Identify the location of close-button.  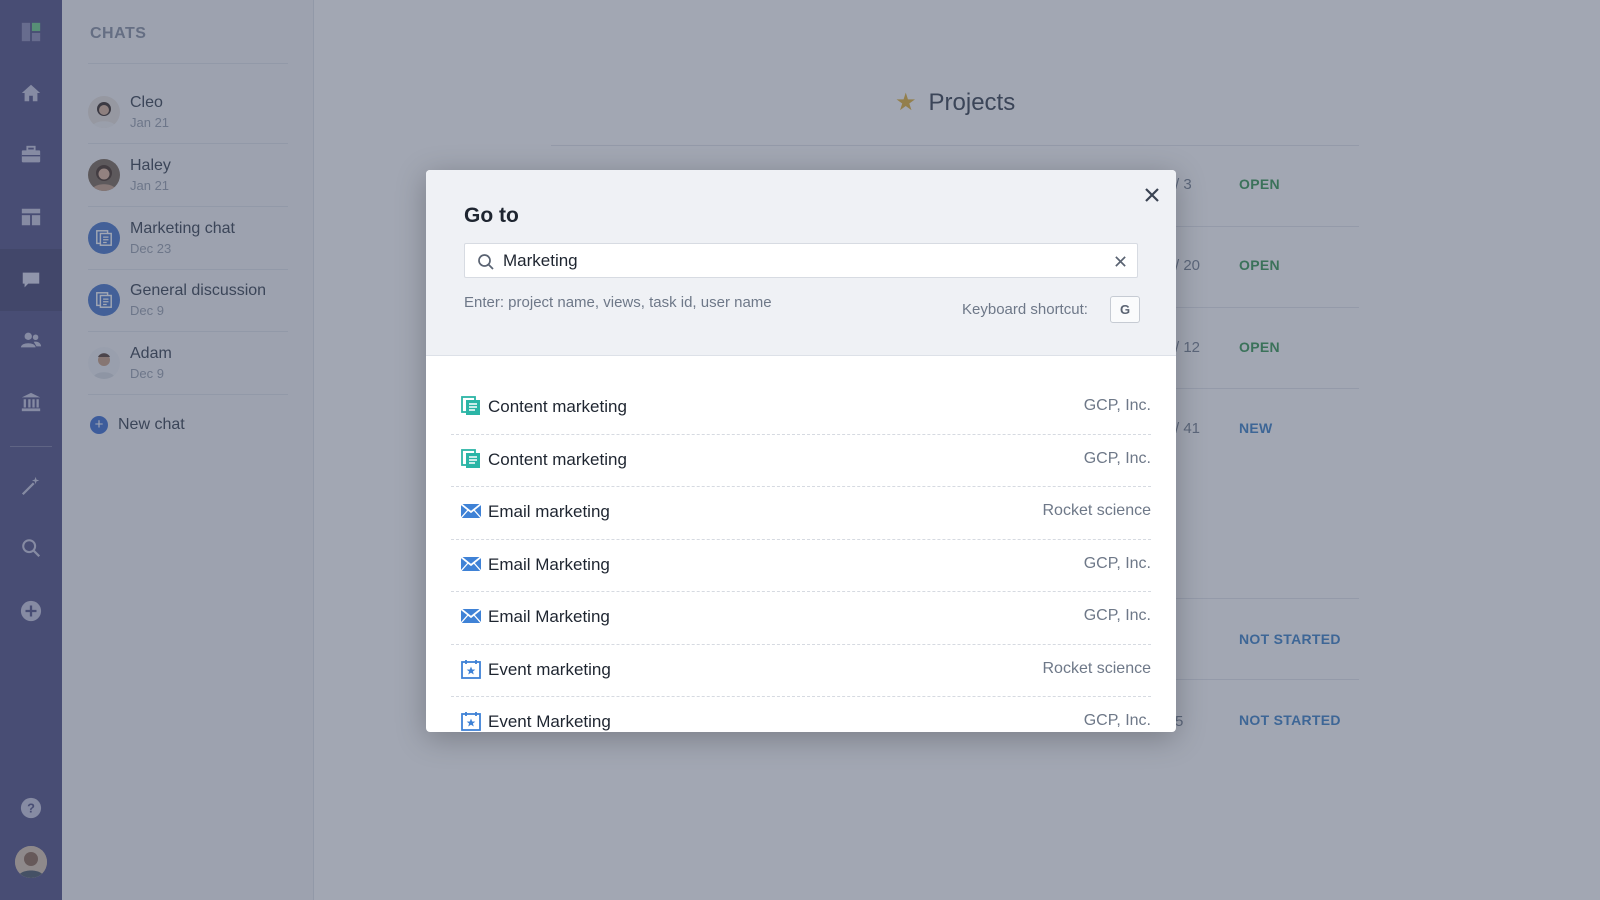
(1152, 195).